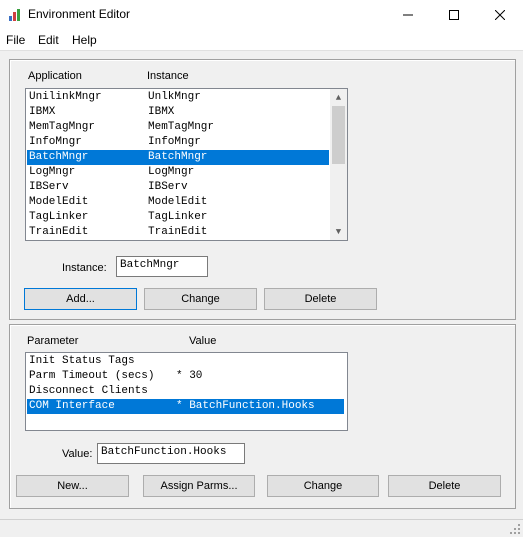 Image resolution: width=523 pixels, height=537 pixels. Describe the element at coordinates (79, 14) in the screenshot. I see `window-title: Environment Editor` at that location.